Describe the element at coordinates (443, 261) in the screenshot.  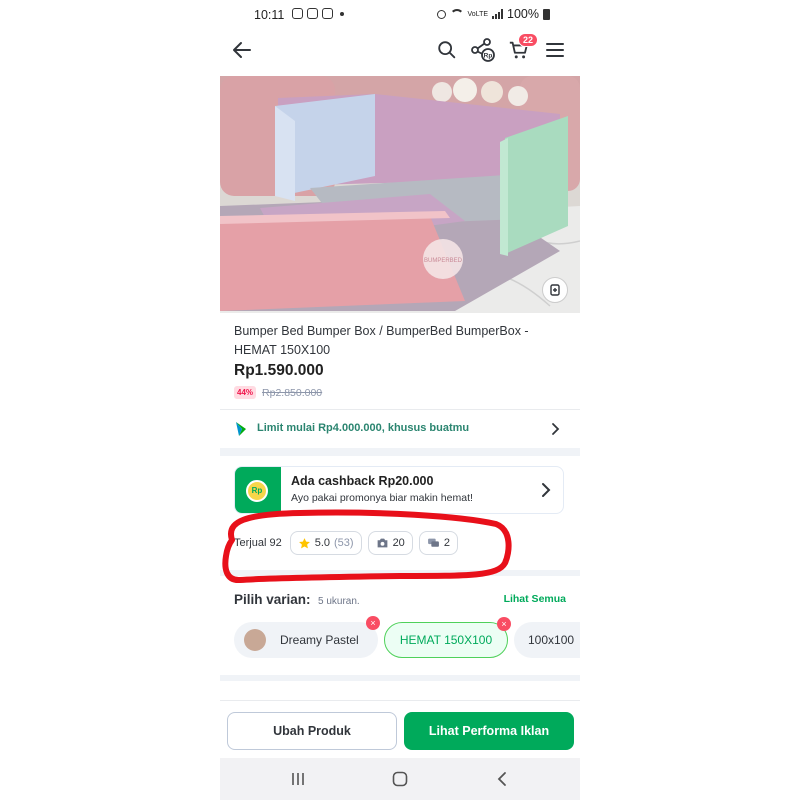
I see `image-watermark: BUMPERBED` at that location.